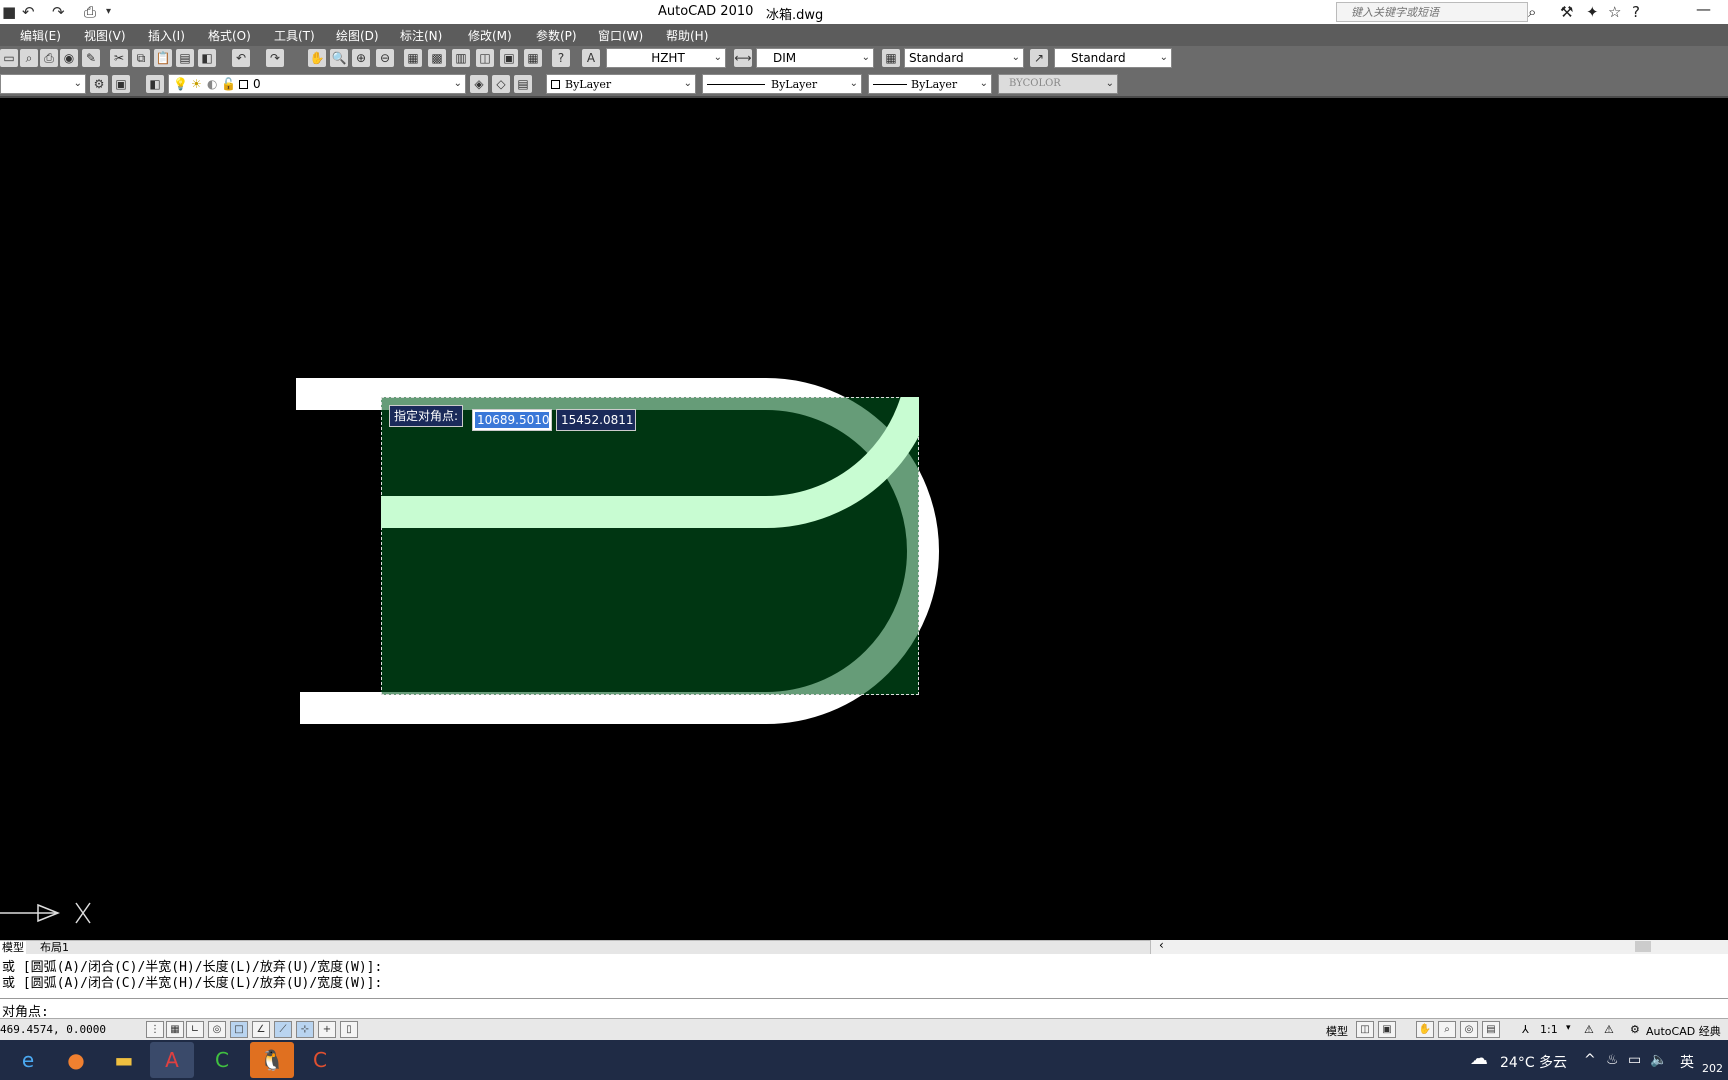  I want to click on ortho-mode-icon: ∟, so click(195, 1029).